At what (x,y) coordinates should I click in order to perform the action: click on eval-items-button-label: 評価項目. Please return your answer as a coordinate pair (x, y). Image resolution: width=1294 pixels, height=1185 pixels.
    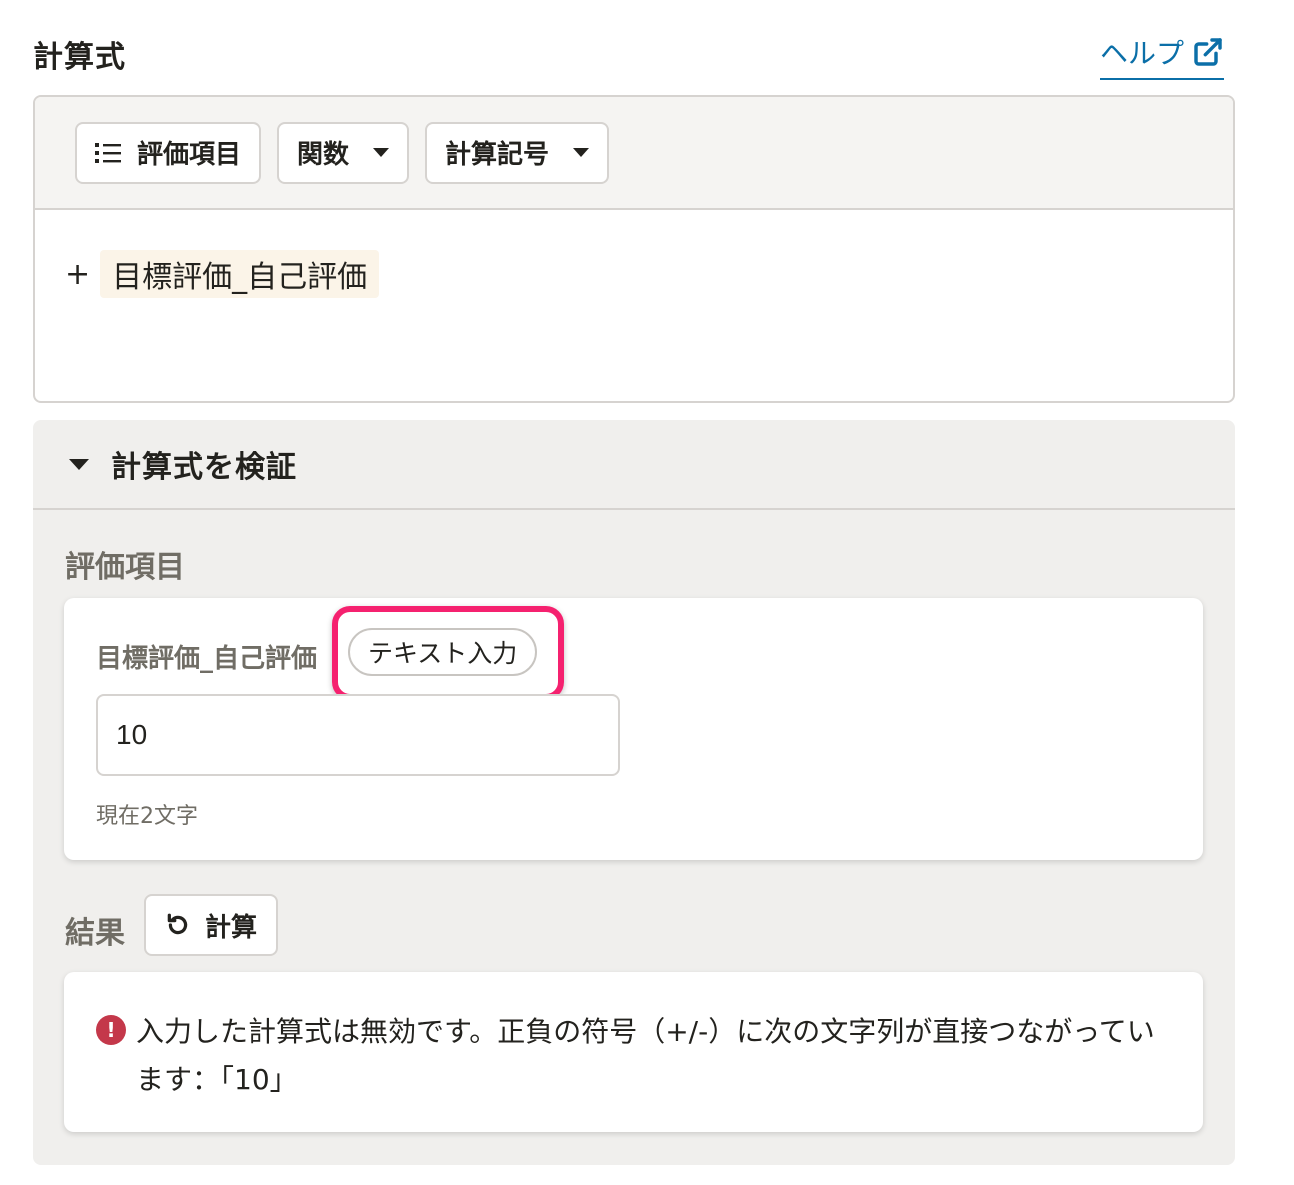
    Looking at the image, I should click on (189, 155).